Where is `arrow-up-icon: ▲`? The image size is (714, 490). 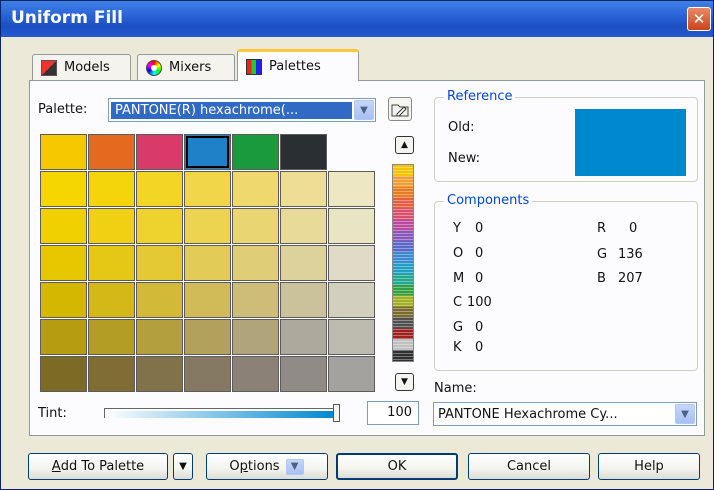
arrow-up-icon: ▲ is located at coordinates (404, 145).